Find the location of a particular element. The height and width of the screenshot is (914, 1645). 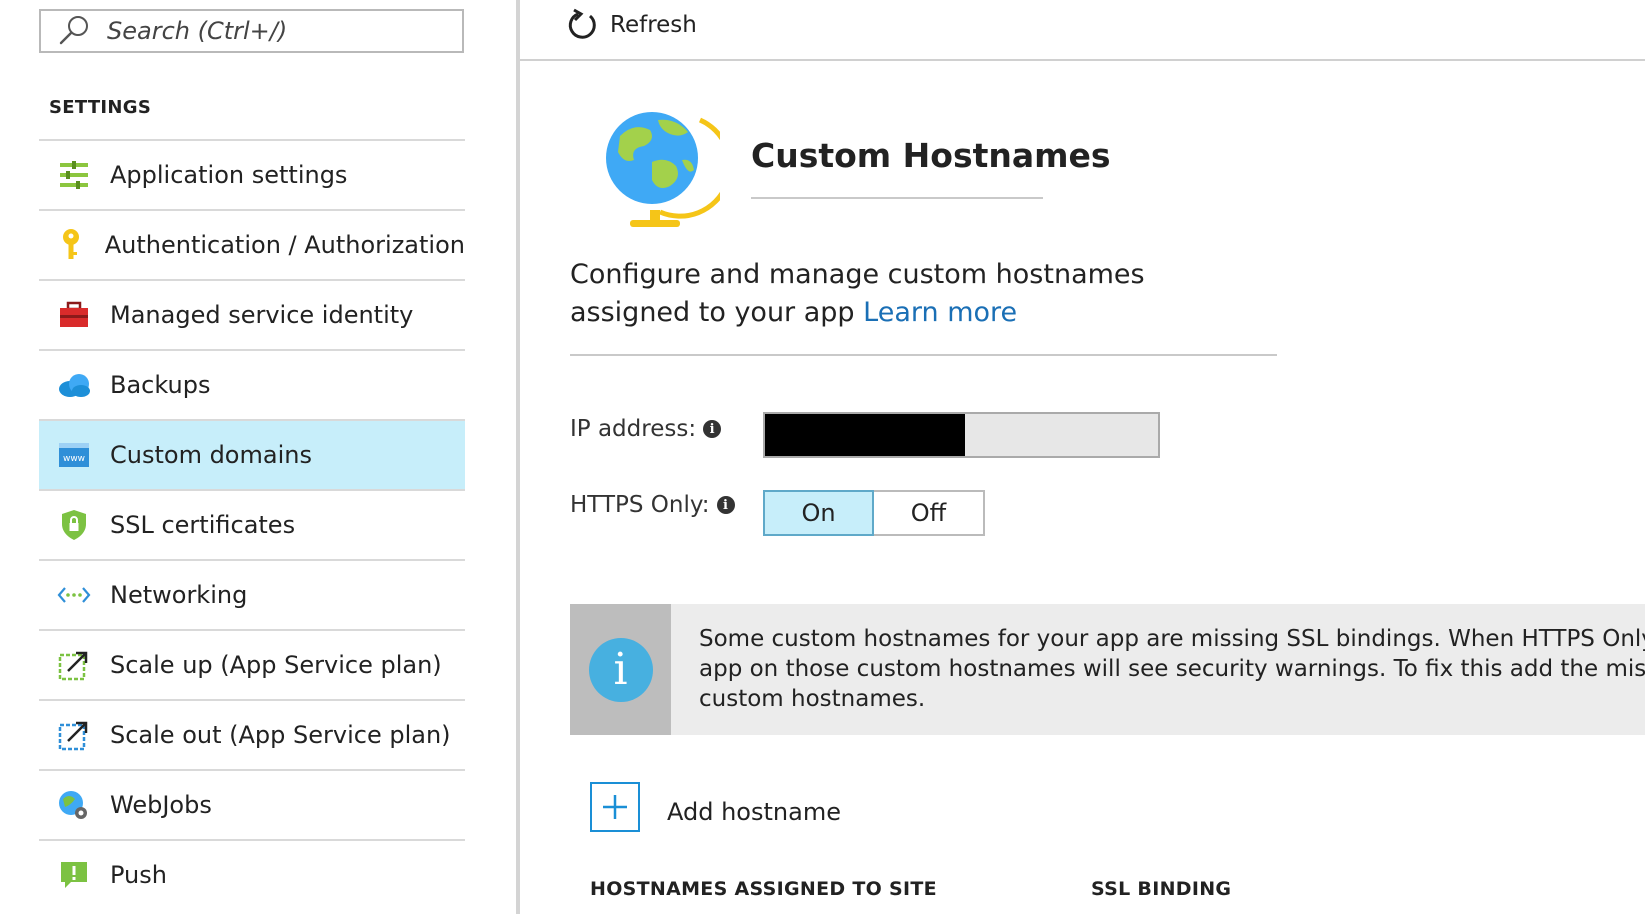

redaction-block is located at coordinates (865, 435).